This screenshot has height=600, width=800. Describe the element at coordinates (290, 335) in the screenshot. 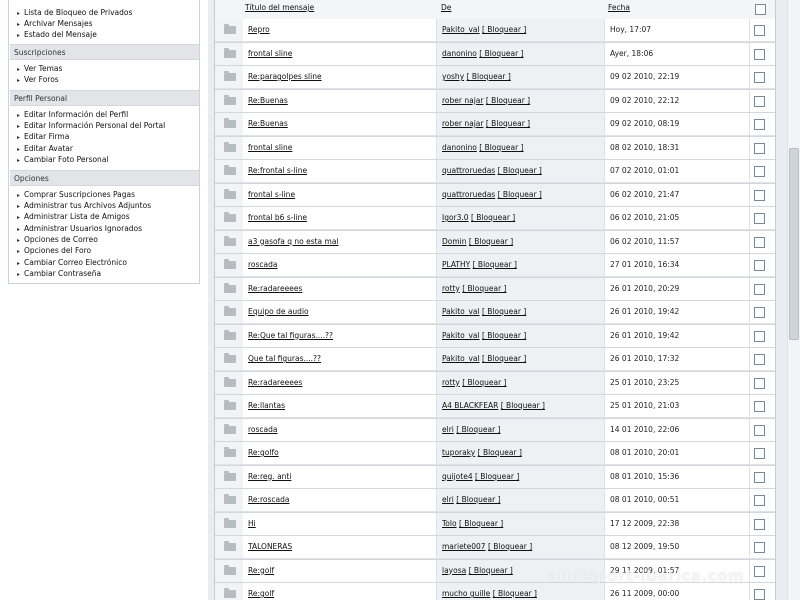

I see `message-subject-link: Re:Que tal figuras....??` at that location.